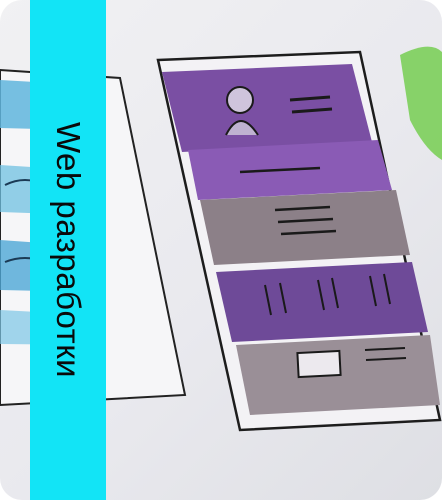 The height and width of the screenshot is (500, 442). I want to click on green-watercolor, so click(421, 103).